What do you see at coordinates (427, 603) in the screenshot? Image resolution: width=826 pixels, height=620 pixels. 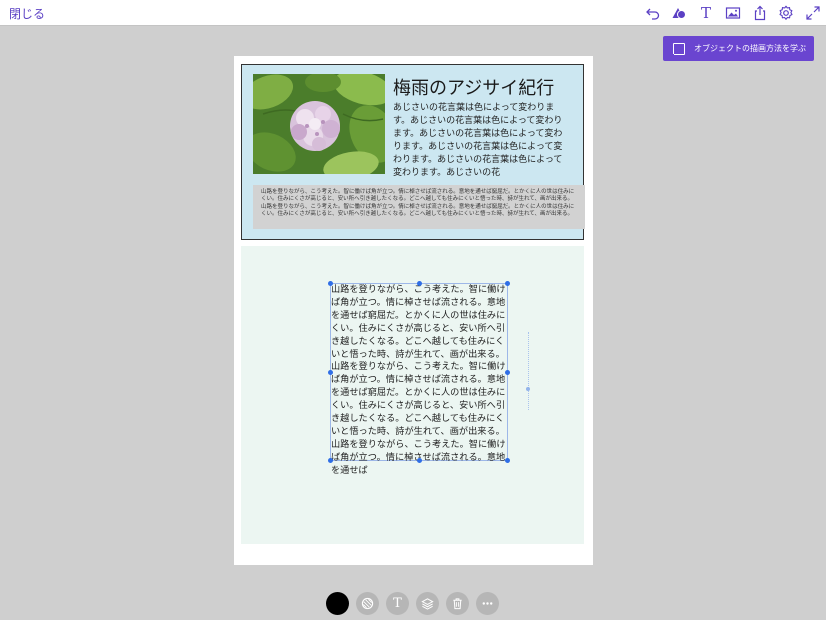 I see `layers-icon` at bounding box center [427, 603].